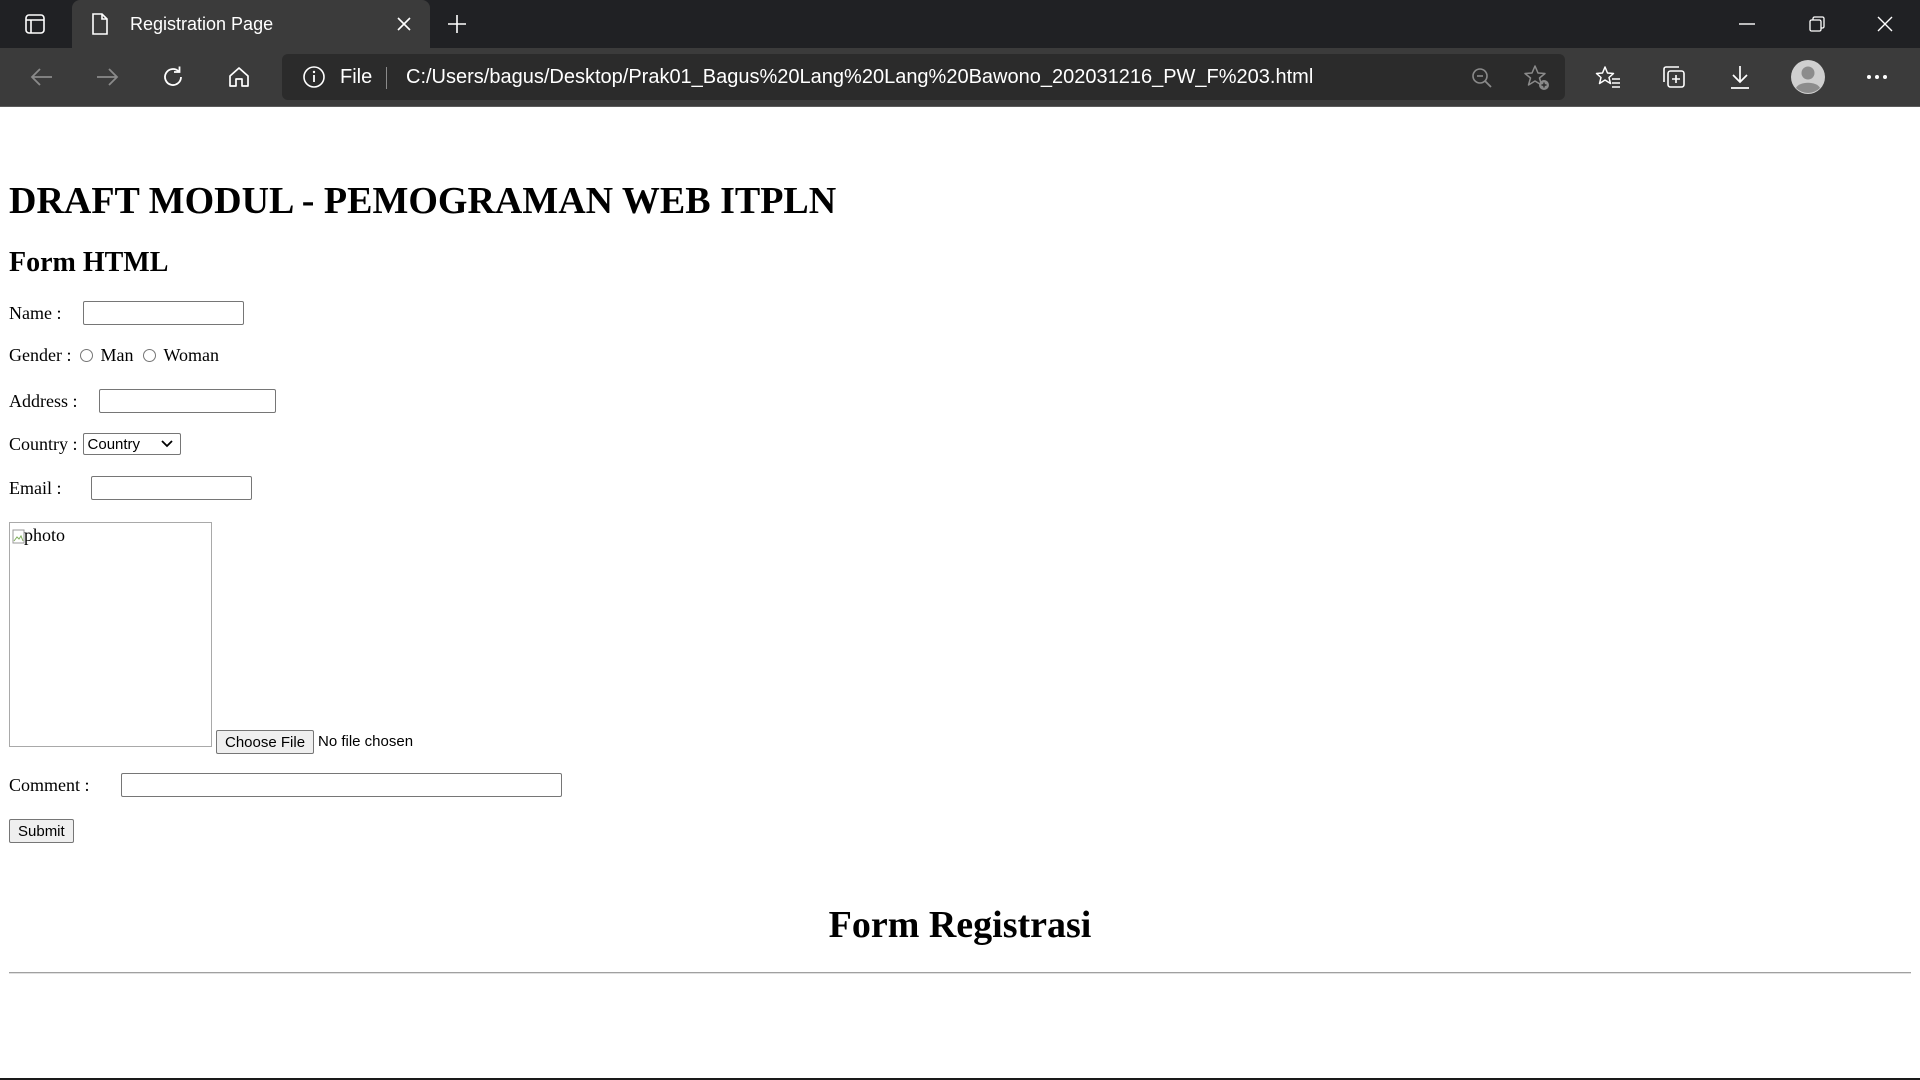 This screenshot has height=1080, width=1920. I want to click on gender-woman-radio, so click(150, 355).